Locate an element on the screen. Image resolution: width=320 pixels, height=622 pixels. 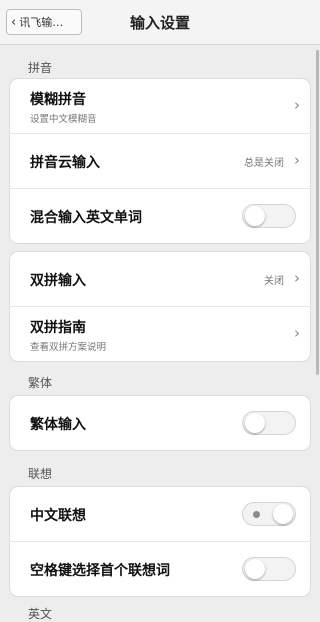
section-header-next: 英文 is located at coordinates (40, 614).